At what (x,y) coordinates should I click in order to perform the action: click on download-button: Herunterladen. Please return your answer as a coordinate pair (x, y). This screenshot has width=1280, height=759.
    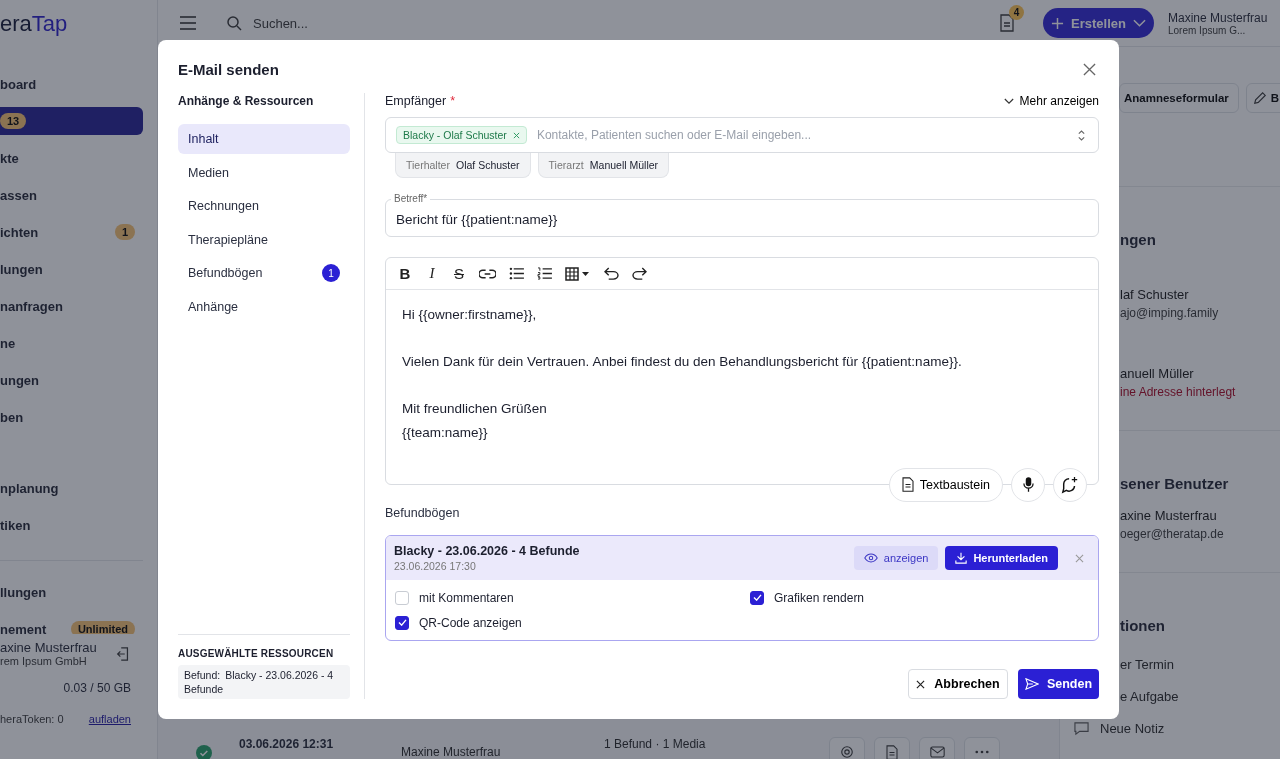
    Looking at the image, I should click on (1001, 558).